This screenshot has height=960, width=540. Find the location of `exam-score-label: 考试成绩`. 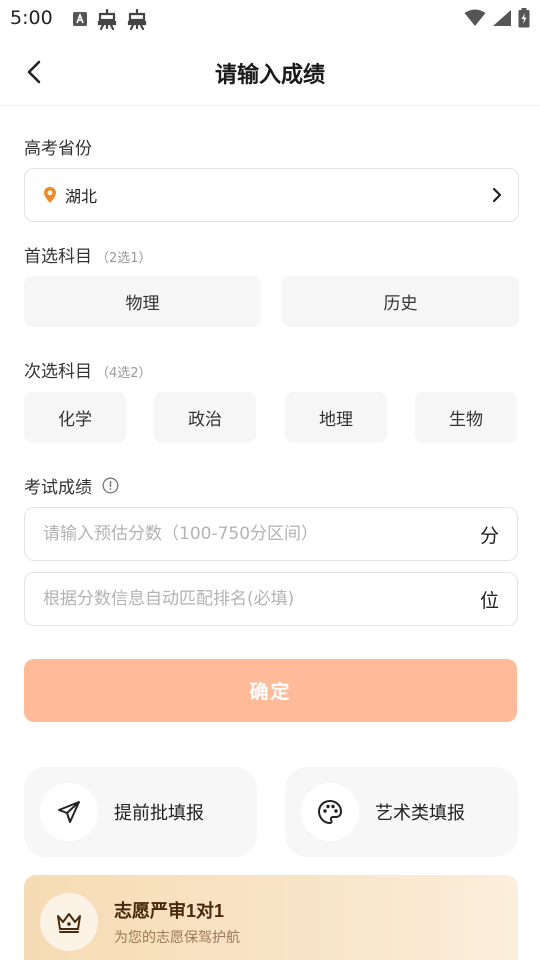

exam-score-label: 考试成绩 is located at coordinates (58, 488).